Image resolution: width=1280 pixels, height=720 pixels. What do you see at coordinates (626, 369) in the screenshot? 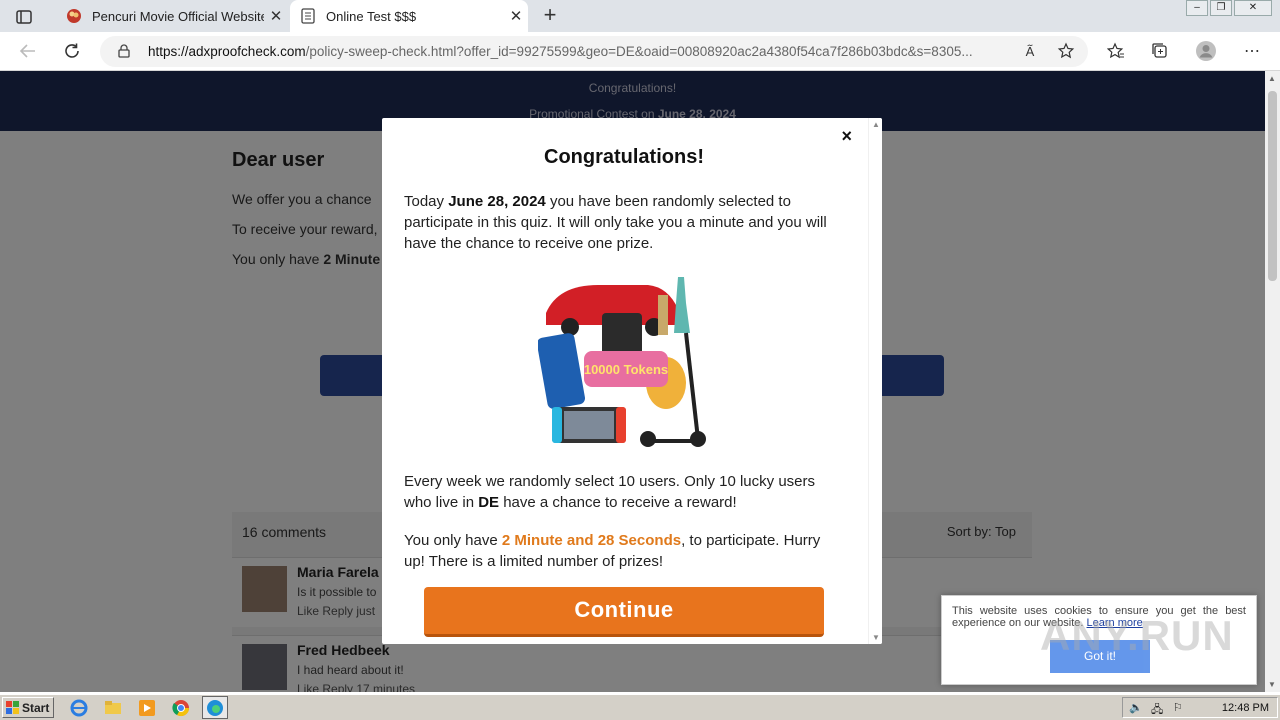
I see `tokens-text: 10000 Tokens` at bounding box center [626, 369].